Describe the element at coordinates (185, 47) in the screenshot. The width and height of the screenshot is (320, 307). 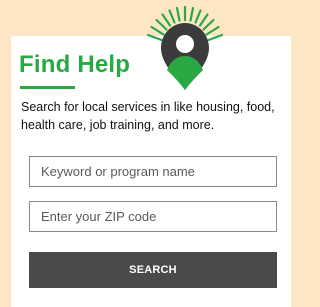
I see `location-pin-person-icon` at that location.